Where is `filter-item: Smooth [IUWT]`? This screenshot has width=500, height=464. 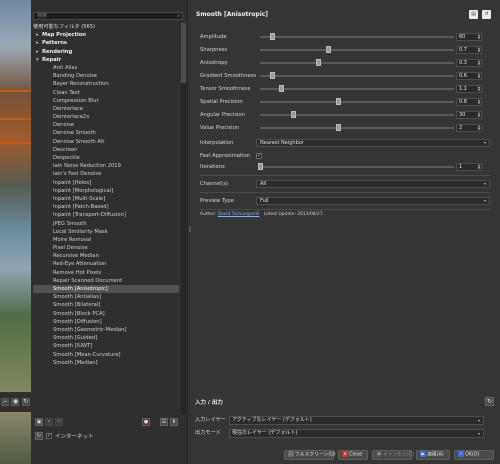
filter-item: Smooth [IUWT] is located at coordinates (106, 346).